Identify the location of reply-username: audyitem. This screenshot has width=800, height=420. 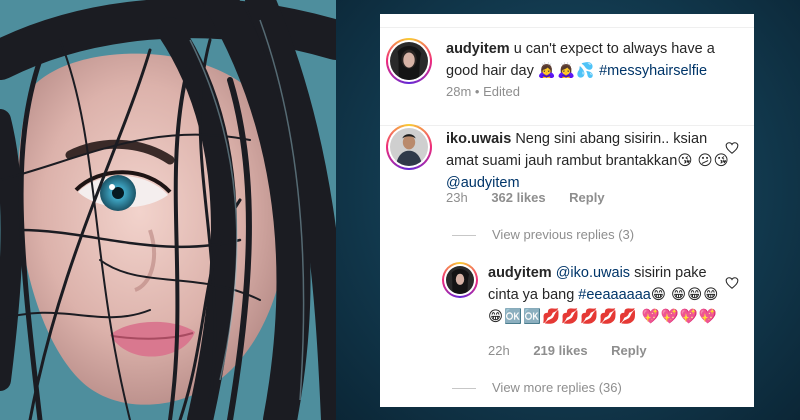
(520, 273).